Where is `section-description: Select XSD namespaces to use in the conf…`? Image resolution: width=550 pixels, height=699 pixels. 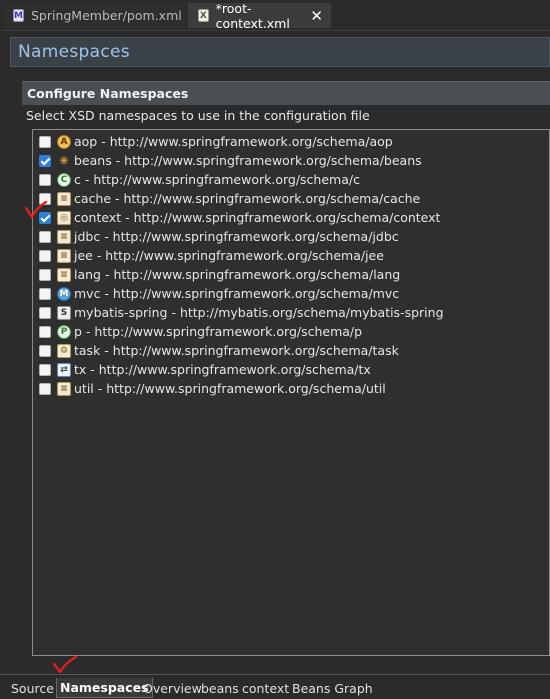
section-description: Select XSD namespaces to use in the conf… is located at coordinates (198, 115).